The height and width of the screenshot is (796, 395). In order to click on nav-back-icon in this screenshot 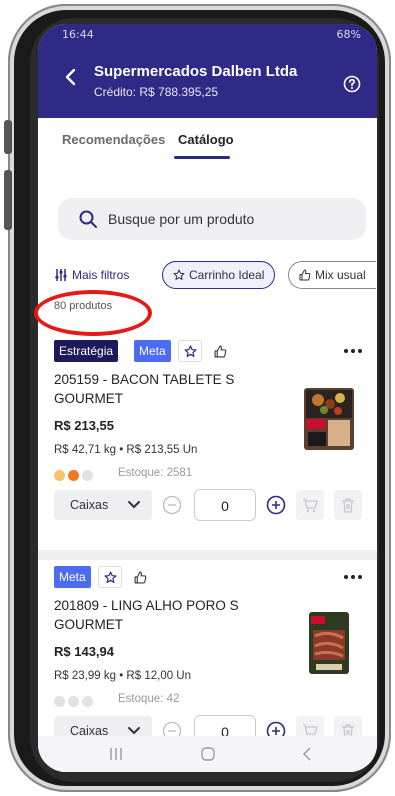, I will do `click(308, 754)`.